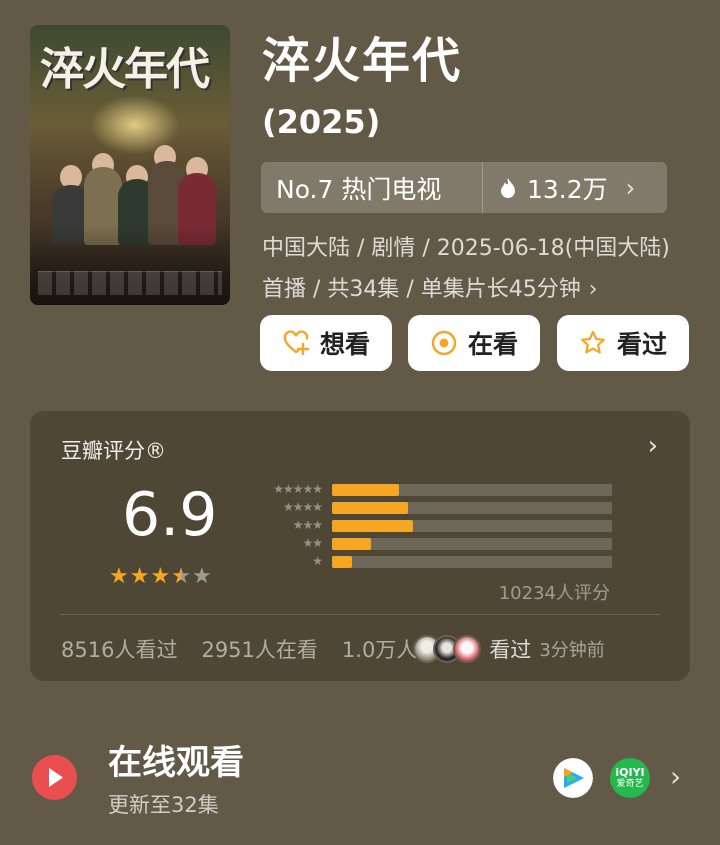 The width and height of the screenshot is (720, 845). I want to click on distribution-stars: ★★★, so click(307, 525).